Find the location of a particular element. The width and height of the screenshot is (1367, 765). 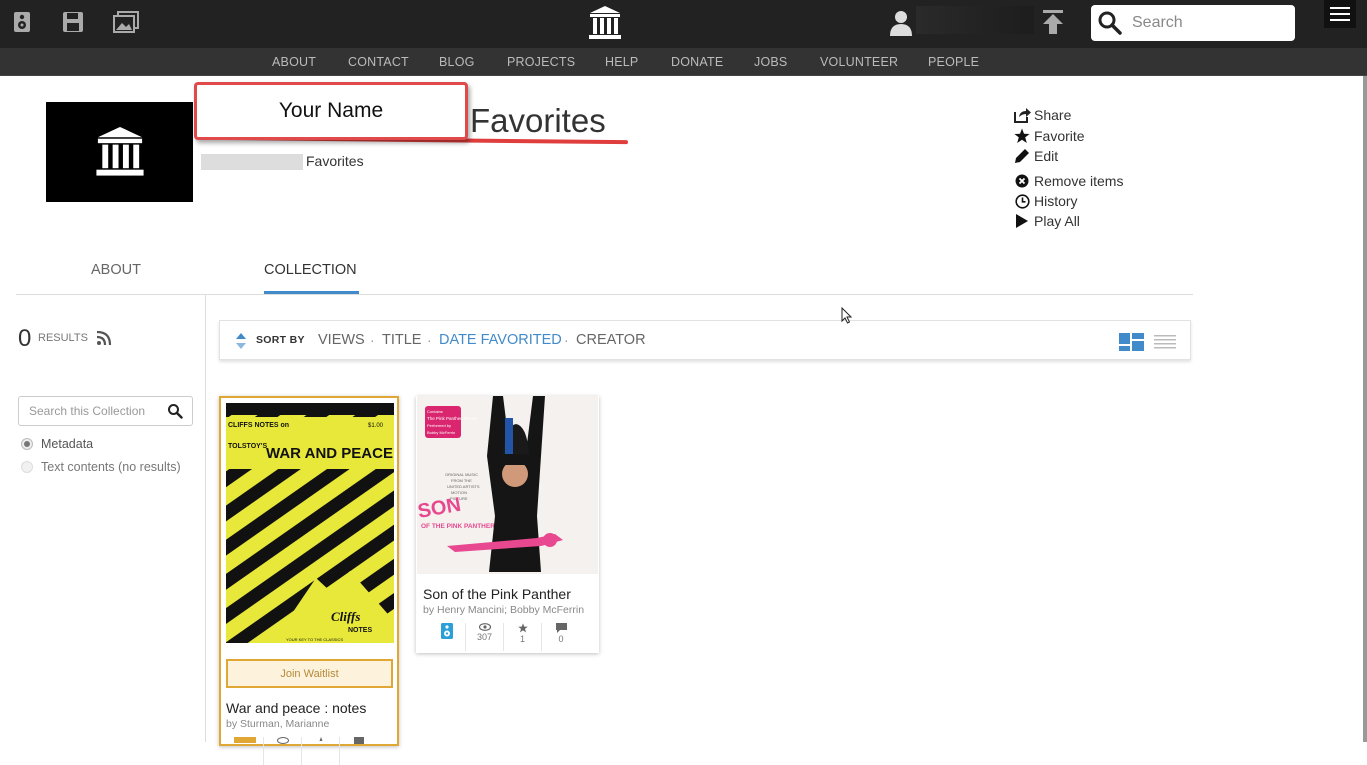

audio-type-stat is located at coordinates (447, 637).